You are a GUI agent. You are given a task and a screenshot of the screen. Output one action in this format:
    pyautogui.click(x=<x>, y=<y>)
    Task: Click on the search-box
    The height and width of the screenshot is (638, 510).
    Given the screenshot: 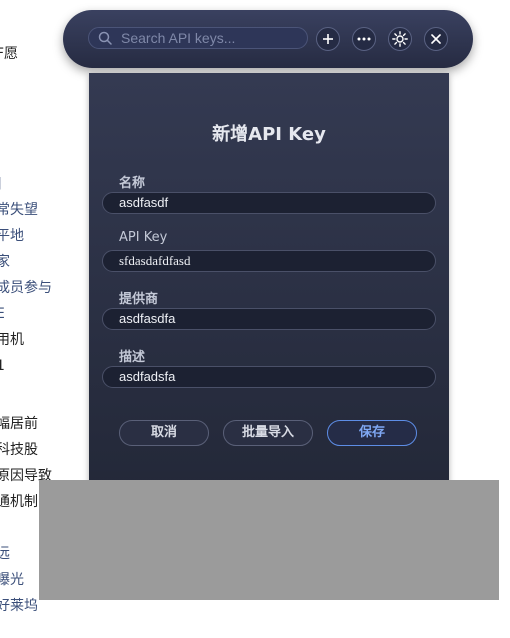 What is the action you would take?
    pyautogui.click(x=198, y=38)
    